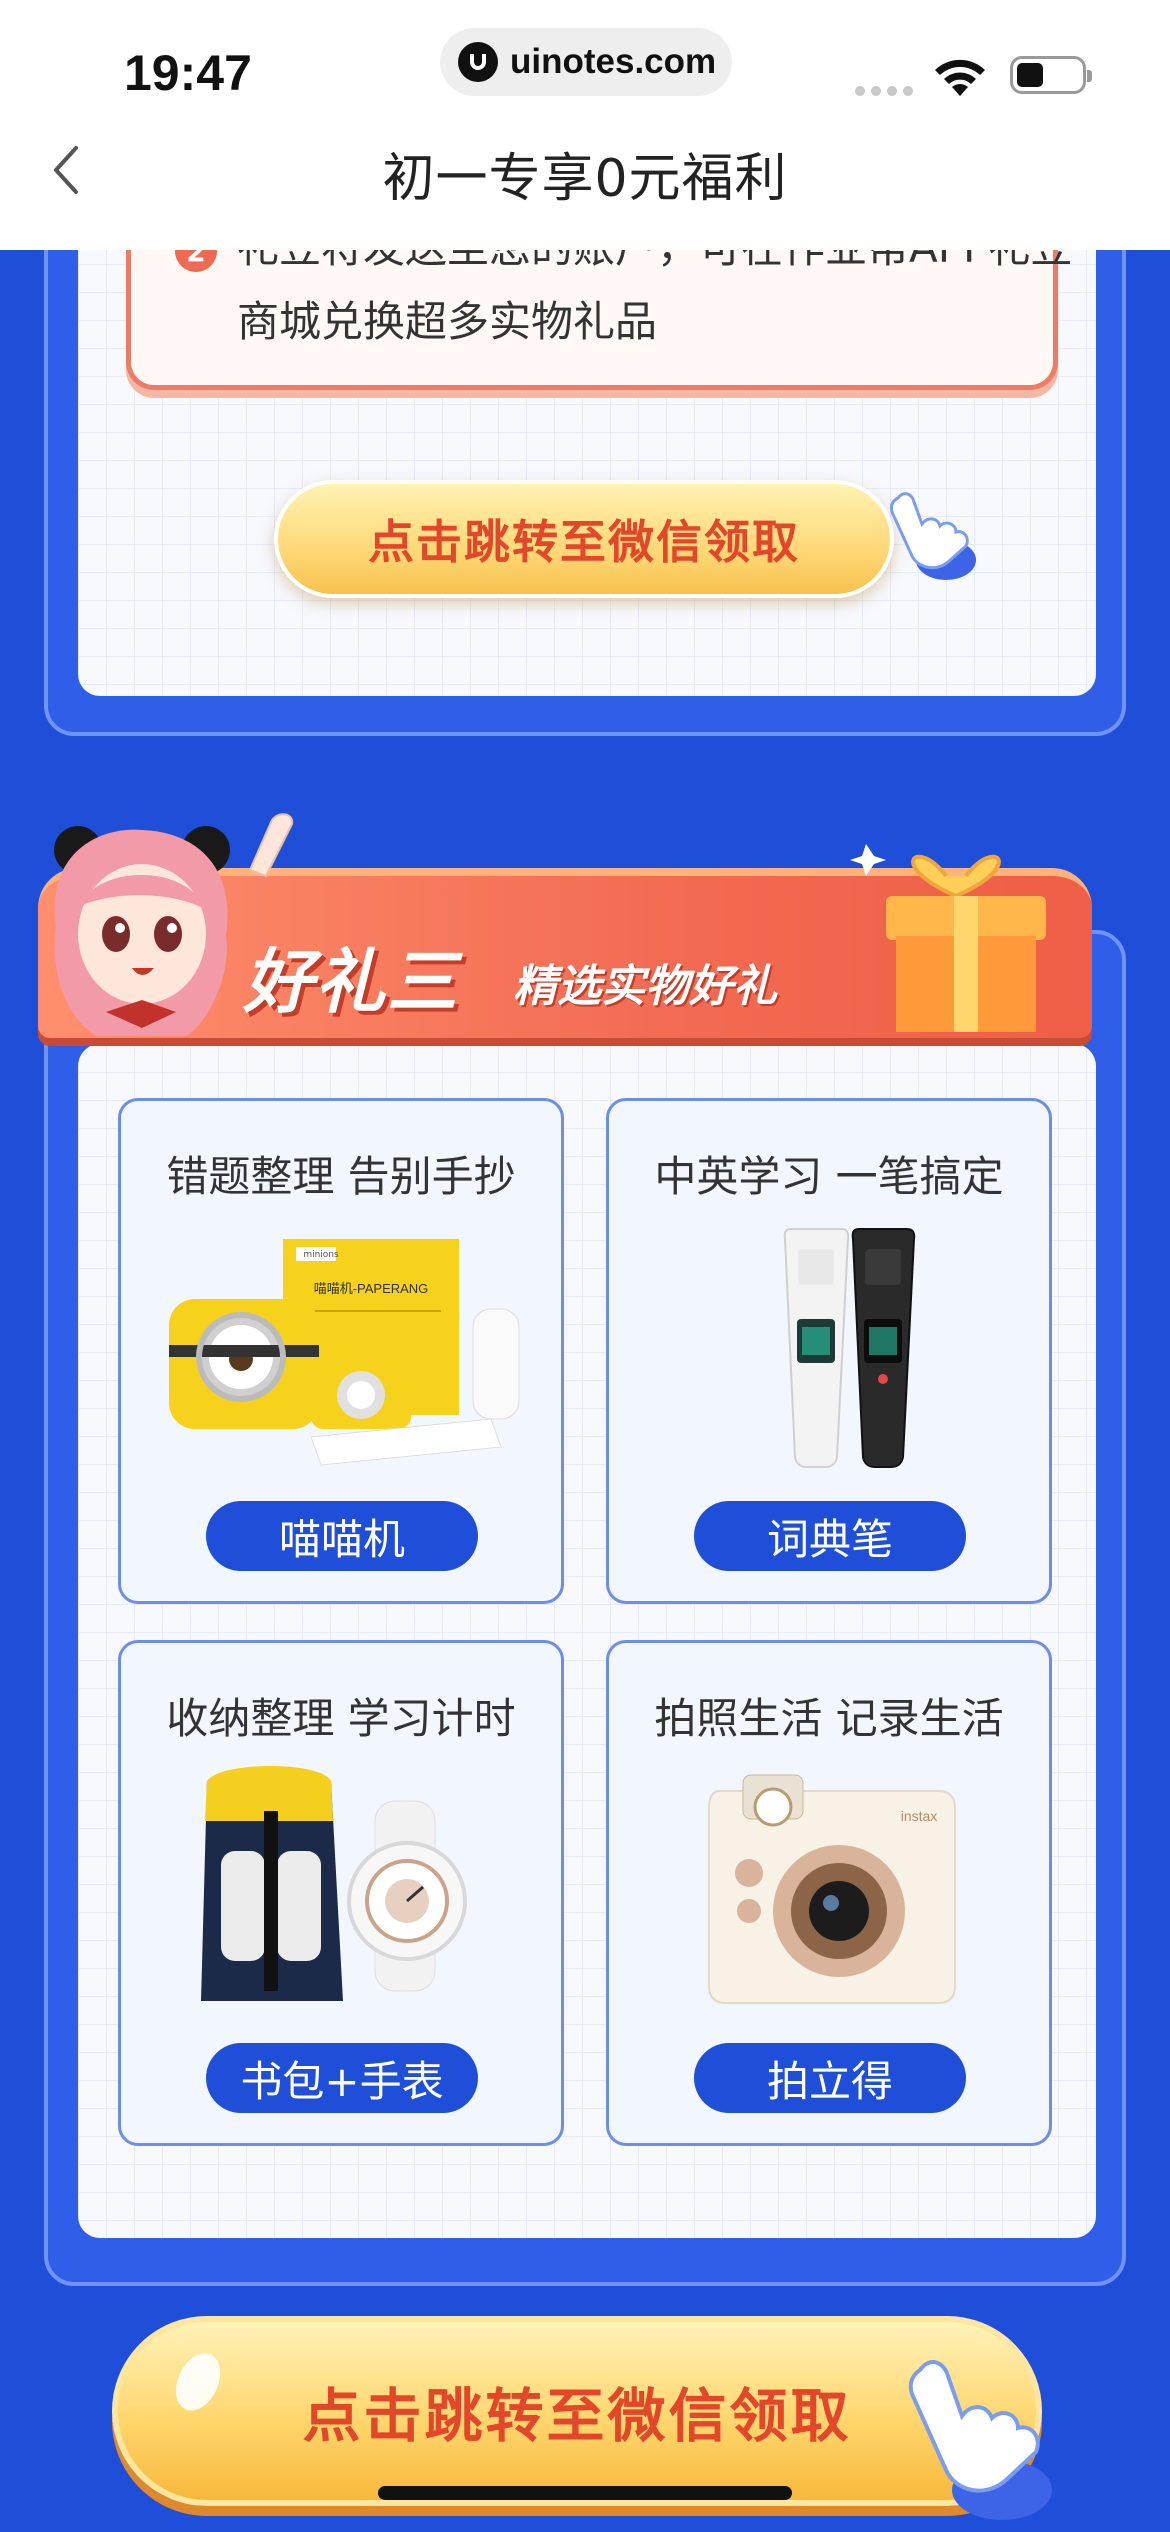 The image size is (1170, 2532). I want to click on backpack-watch-image, so click(334, 1883).